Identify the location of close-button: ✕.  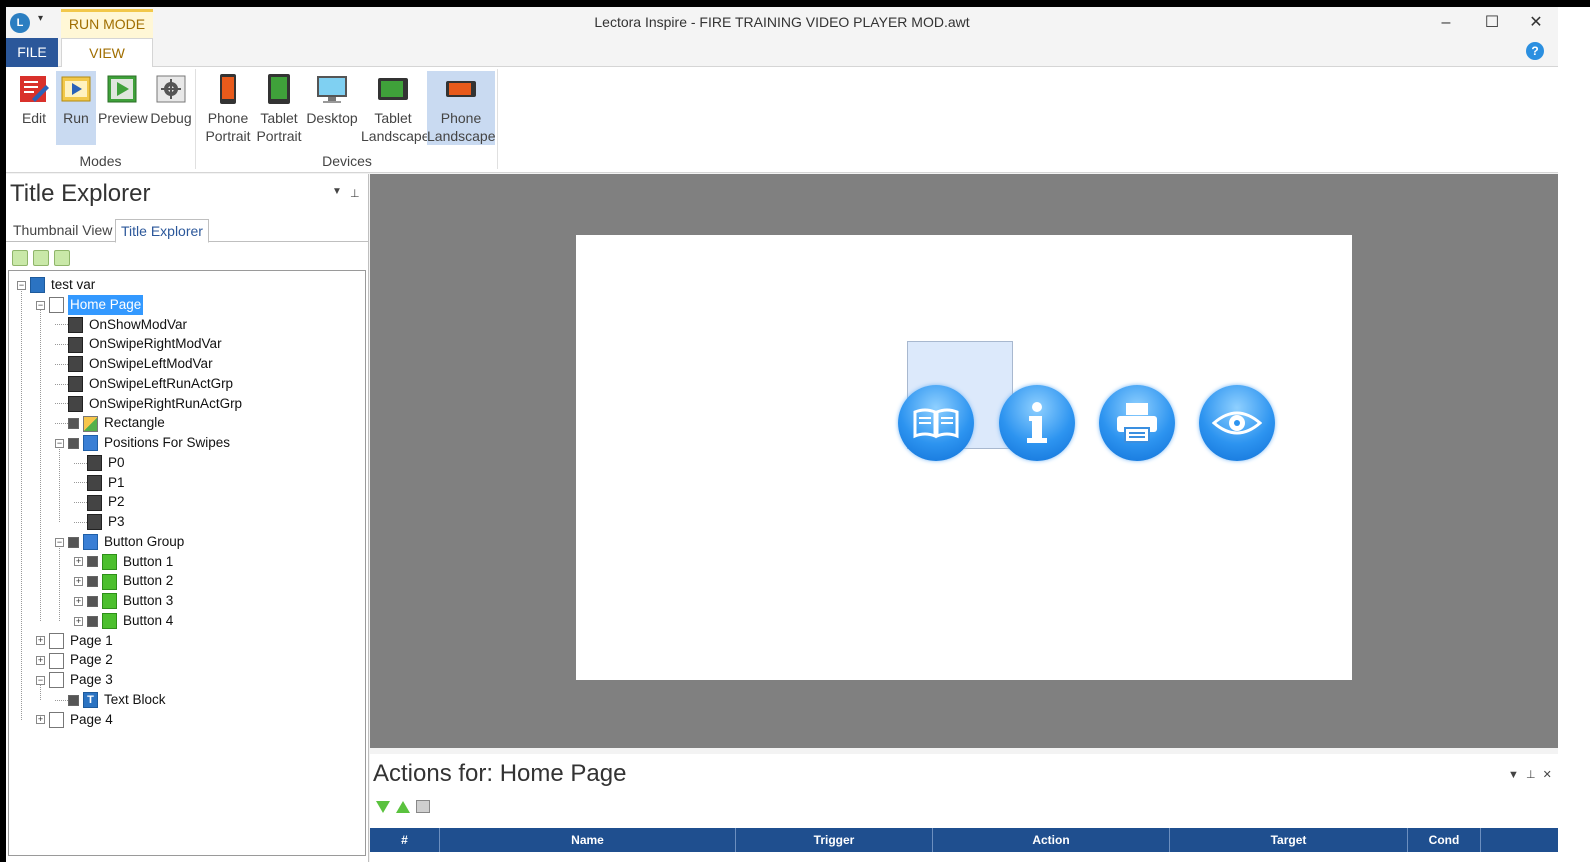
(1536, 23).